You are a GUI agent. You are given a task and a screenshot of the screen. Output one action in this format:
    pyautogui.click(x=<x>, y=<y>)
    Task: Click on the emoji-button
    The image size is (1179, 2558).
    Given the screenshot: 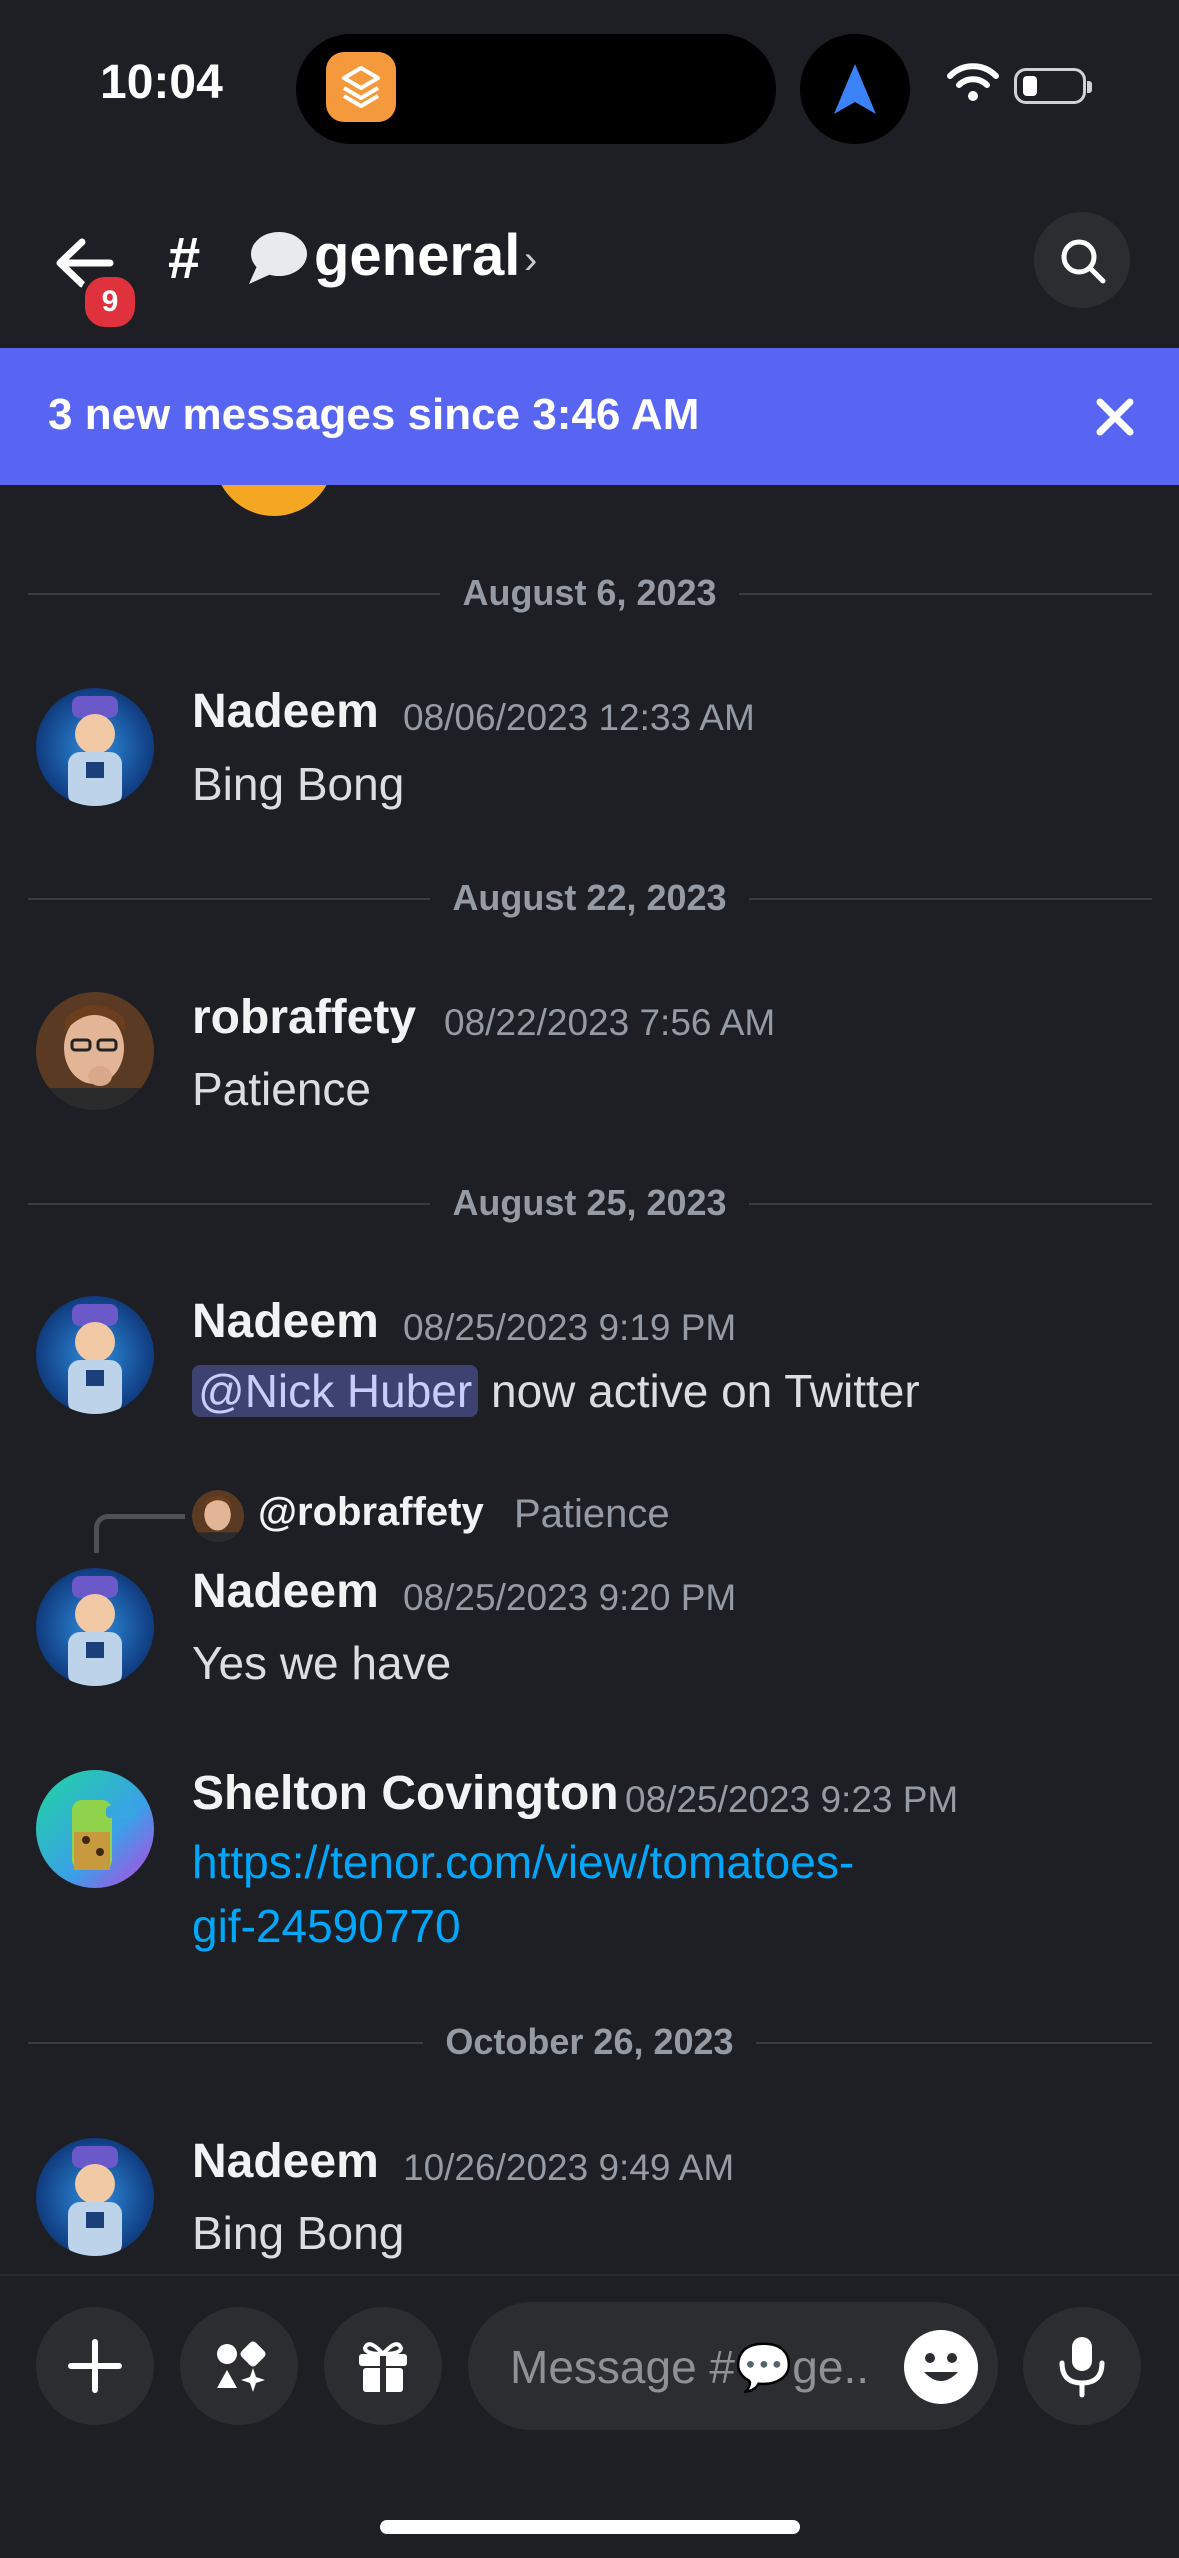 What is the action you would take?
    pyautogui.click(x=941, y=2367)
    